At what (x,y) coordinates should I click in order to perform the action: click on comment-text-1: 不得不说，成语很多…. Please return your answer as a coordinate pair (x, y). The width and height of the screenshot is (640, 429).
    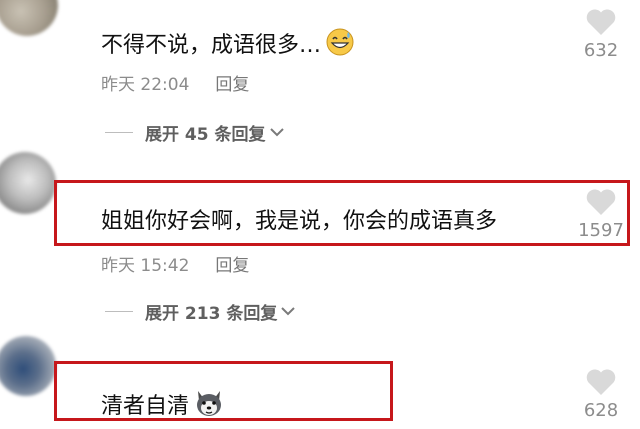
    Looking at the image, I should click on (228, 46).